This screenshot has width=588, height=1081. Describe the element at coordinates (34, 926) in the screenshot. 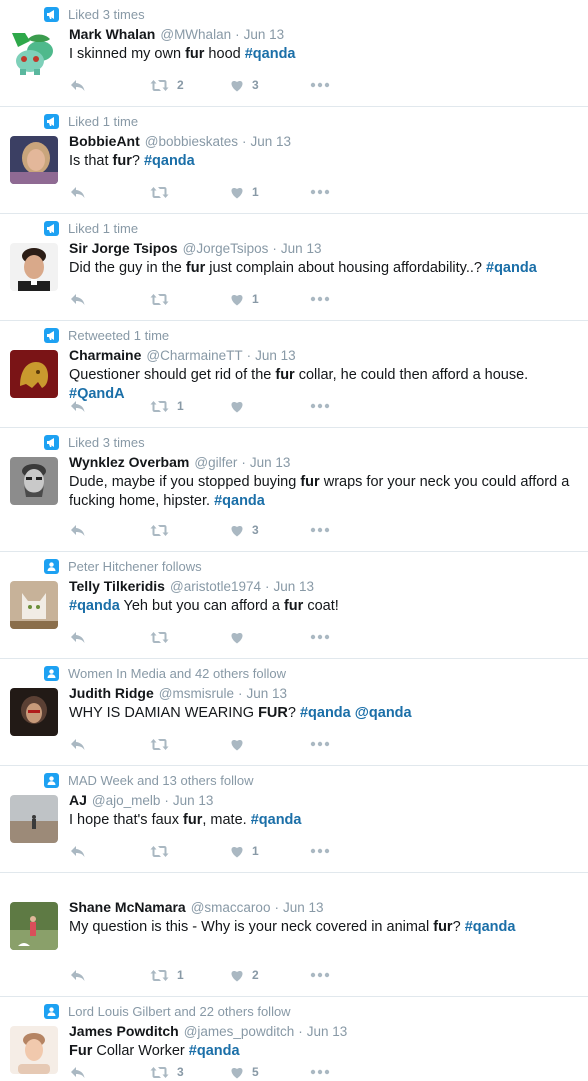

I see `park-avatar` at that location.